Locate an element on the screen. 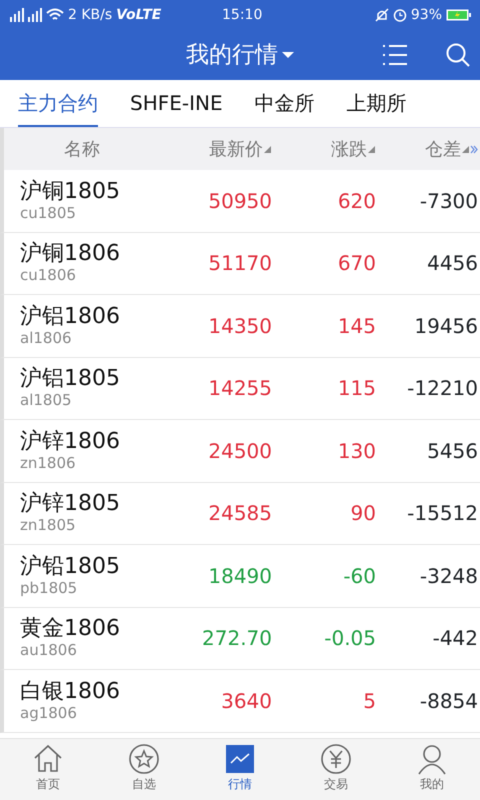 This screenshot has width=480, height=800. change-cell-text: 5 is located at coordinates (369, 701).